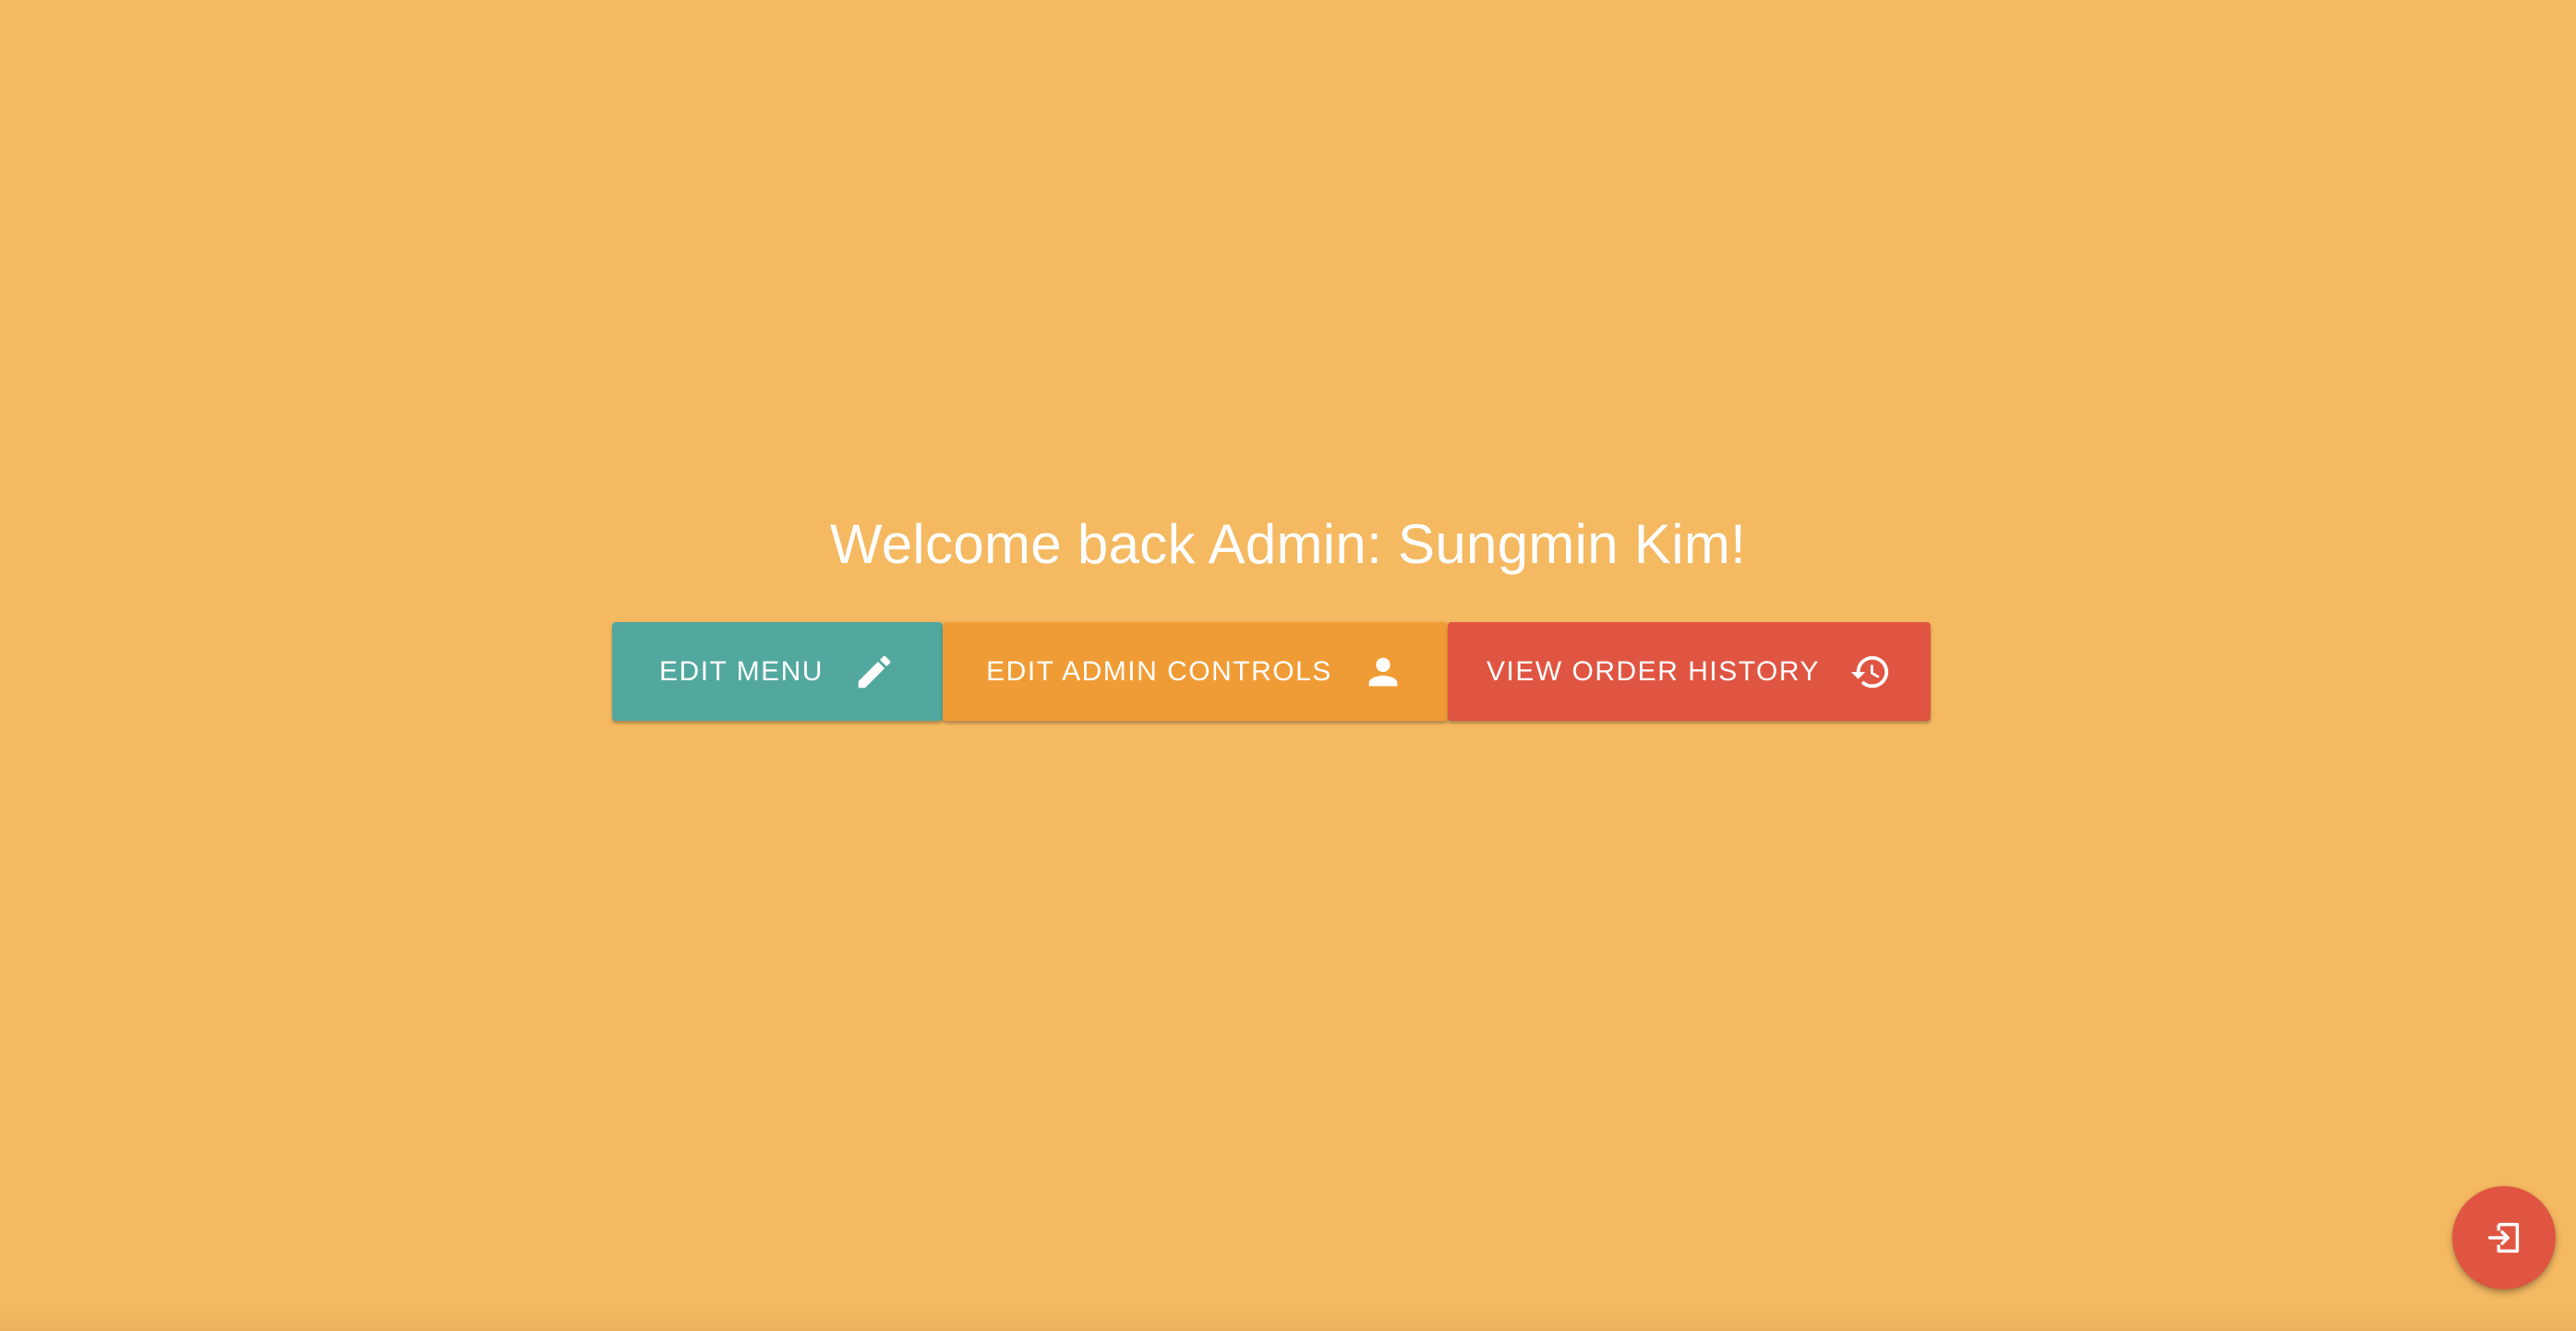  What do you see at coordinates (1288, 544) in the screenshot?
I see `welcome-heading: Welcome back Admin: Sungmin Kim!` at bounding box center [1288, 544].